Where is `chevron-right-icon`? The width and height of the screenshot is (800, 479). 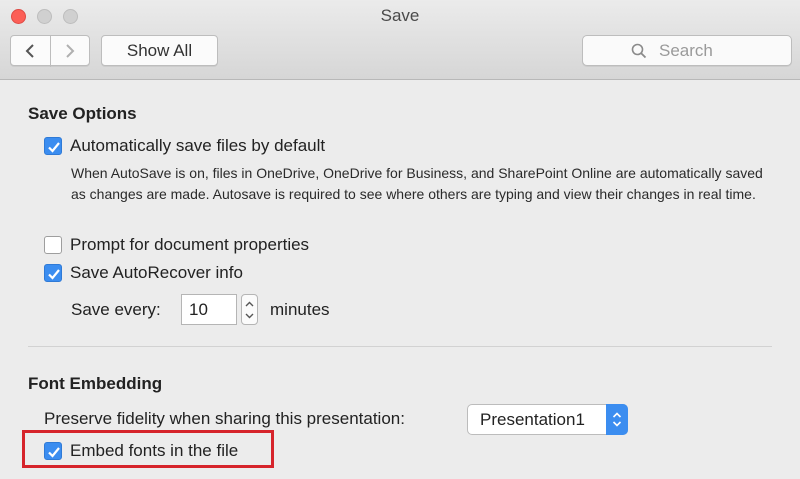 chevron-right-icon is located at coordinates (70, 51).